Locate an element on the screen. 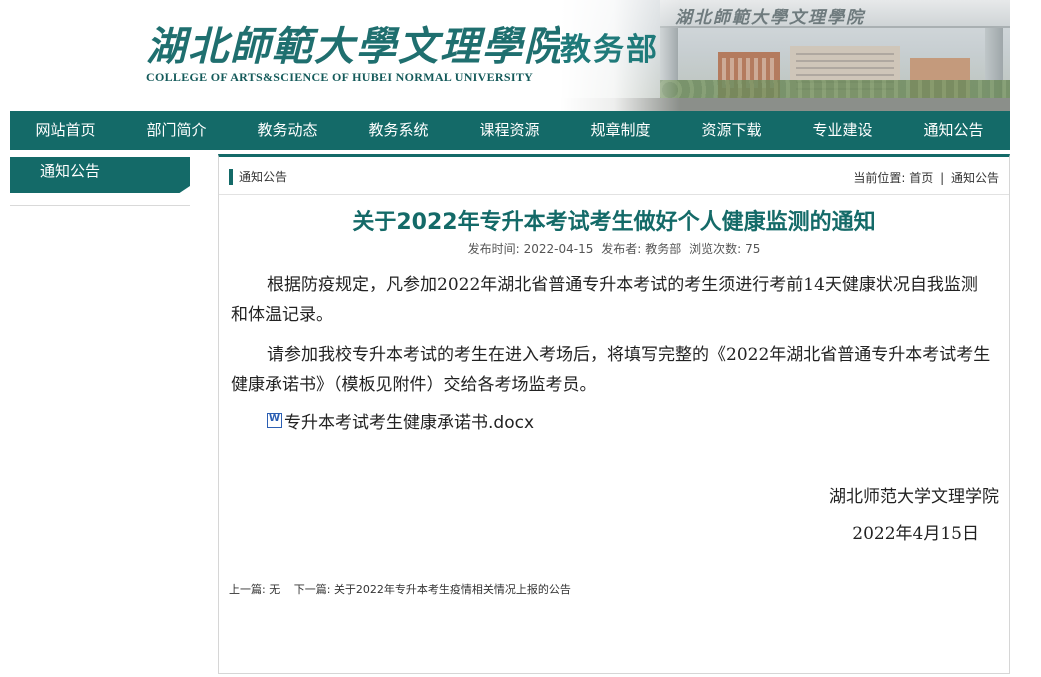 The height and width of the screenshot is (677, 1041). logo-chinese: 湖北師範大學文理學院 is located at coordinates (356, 43).